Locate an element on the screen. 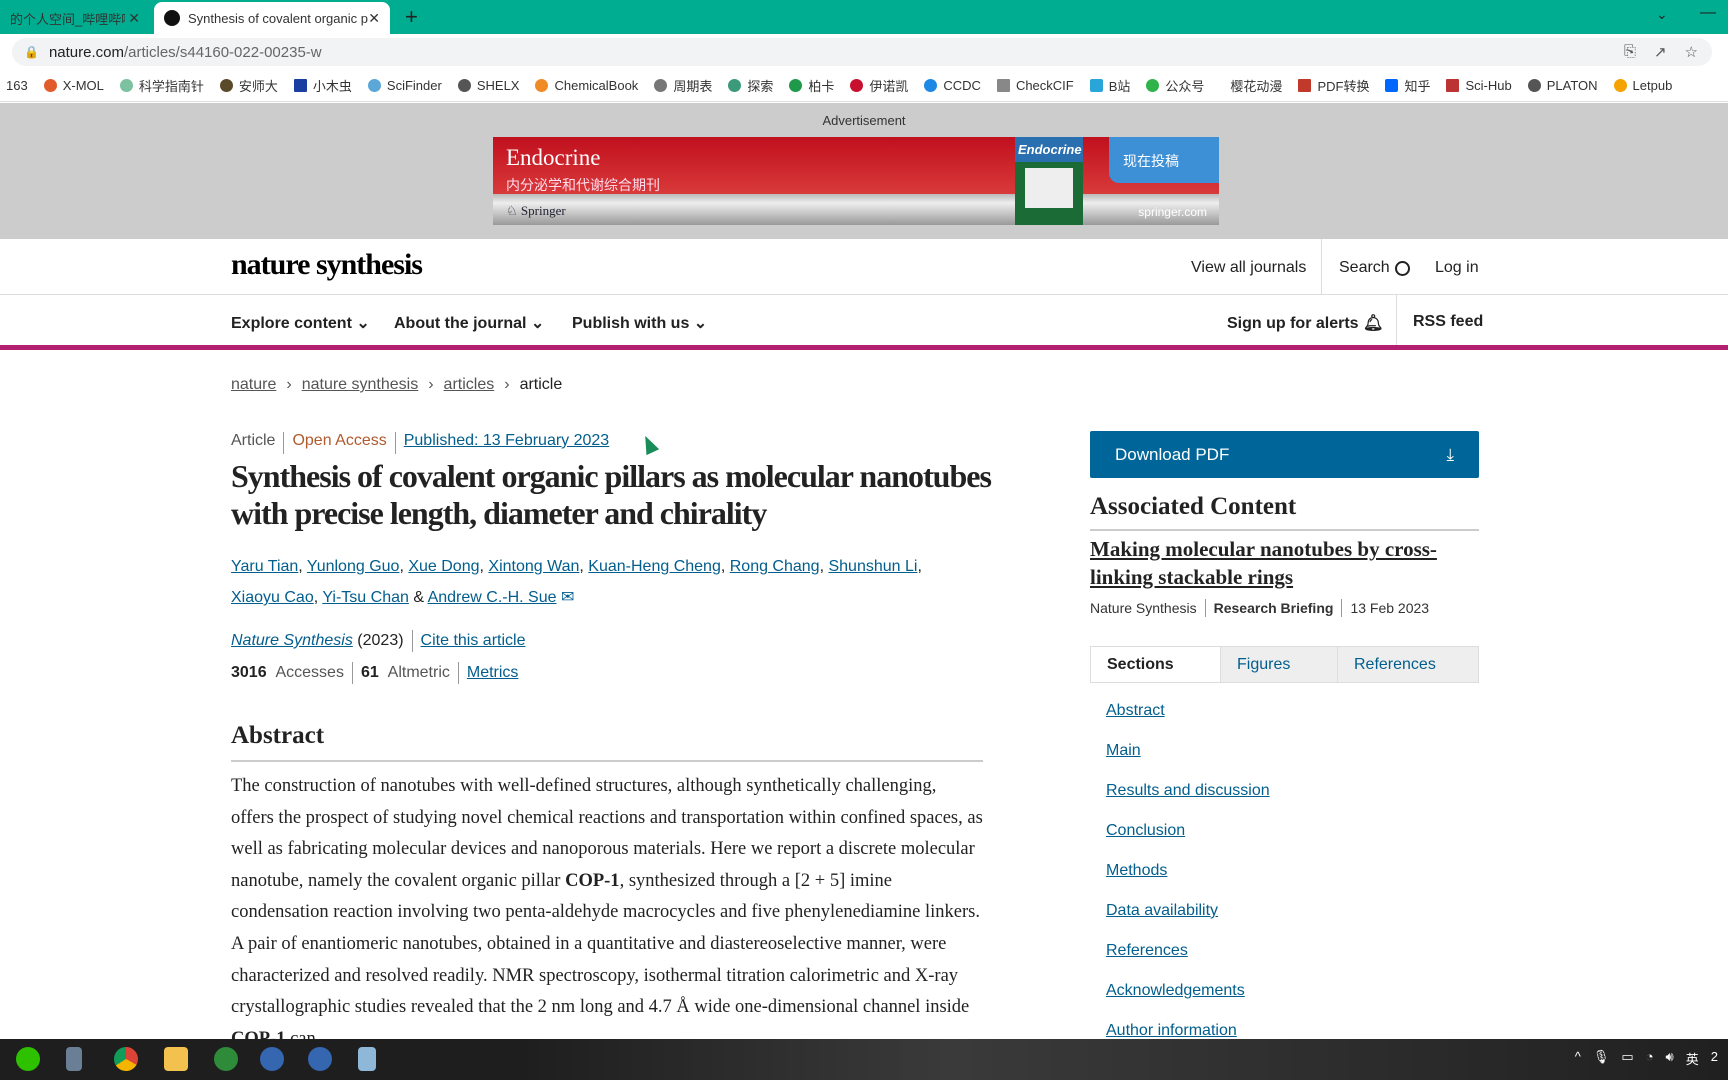  mouse-cursor is located at coordinates (649, 444).